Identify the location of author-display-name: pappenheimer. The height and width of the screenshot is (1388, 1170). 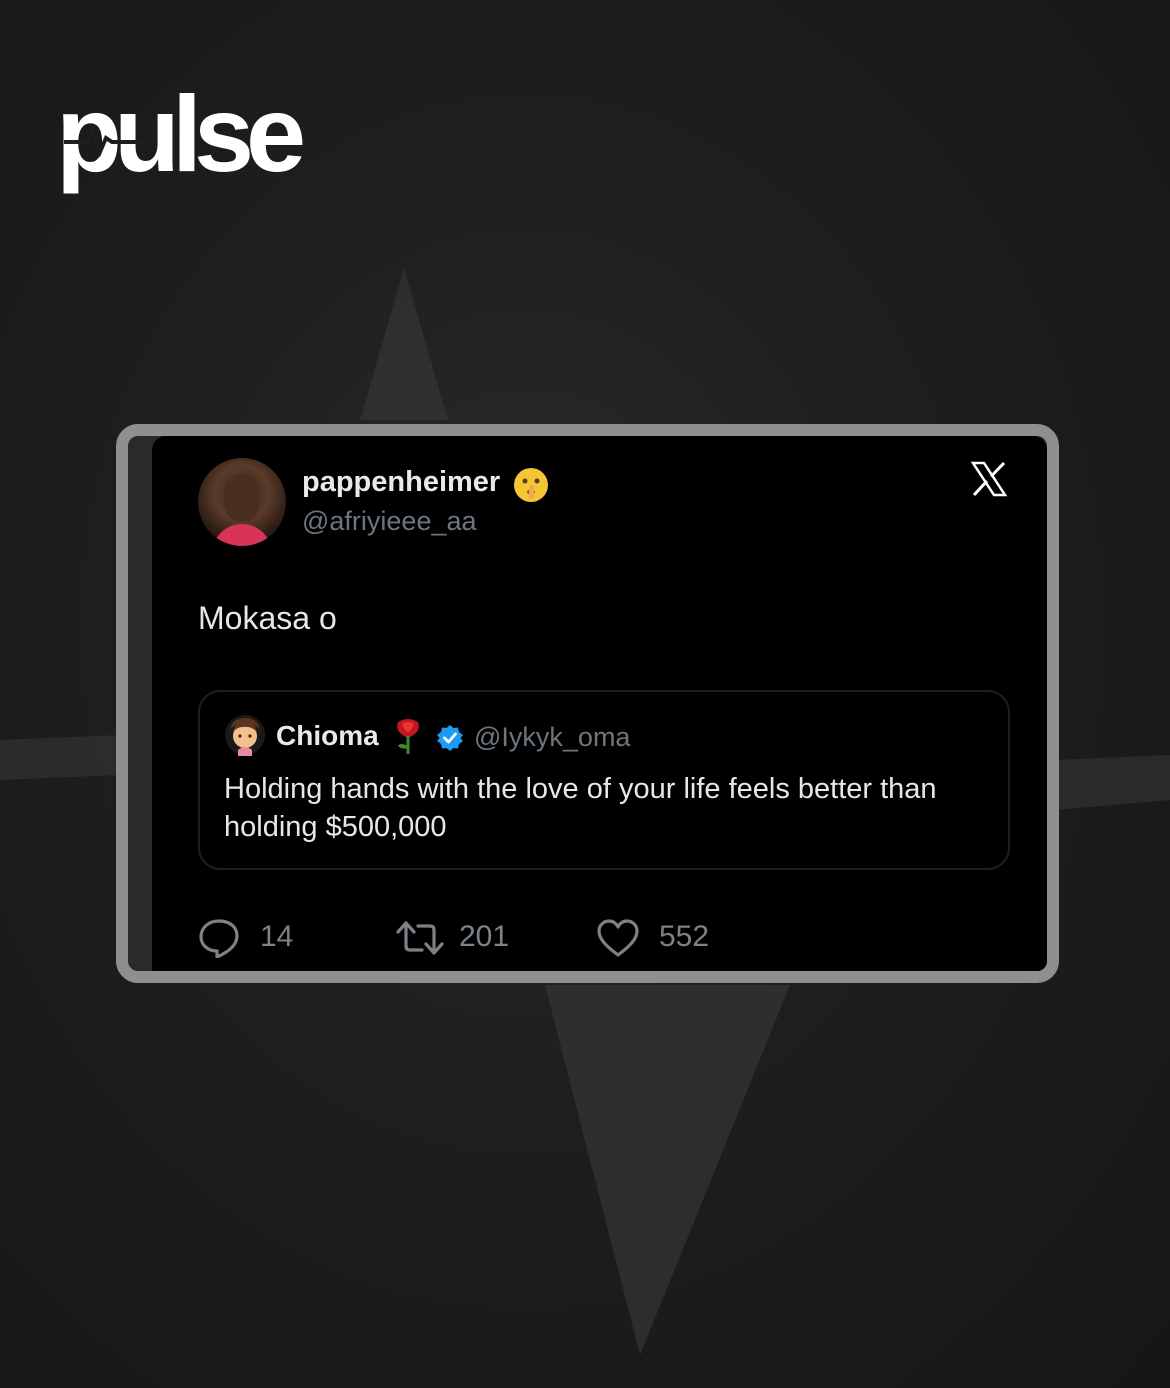
(401, 482).